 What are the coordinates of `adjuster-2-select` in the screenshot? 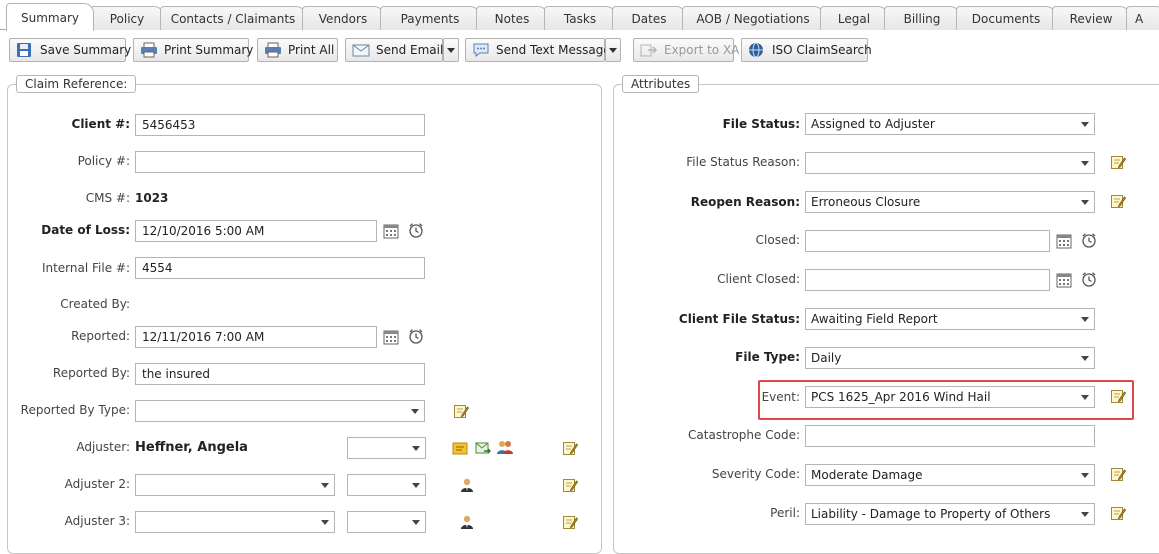 It's located at (235, 485).